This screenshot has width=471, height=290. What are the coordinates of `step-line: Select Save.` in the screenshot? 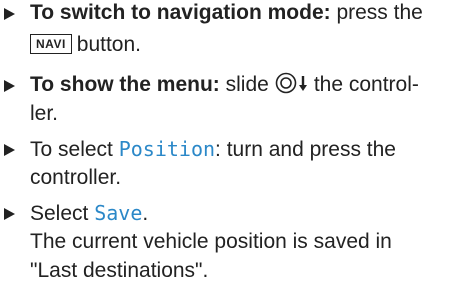 It's located at (89, 213).